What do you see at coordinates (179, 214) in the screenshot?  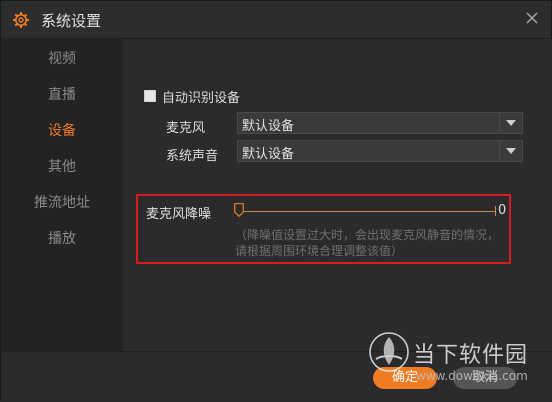 I see `noise-reduction-label: 麦克风降噪` at bounding box center [179, 214].